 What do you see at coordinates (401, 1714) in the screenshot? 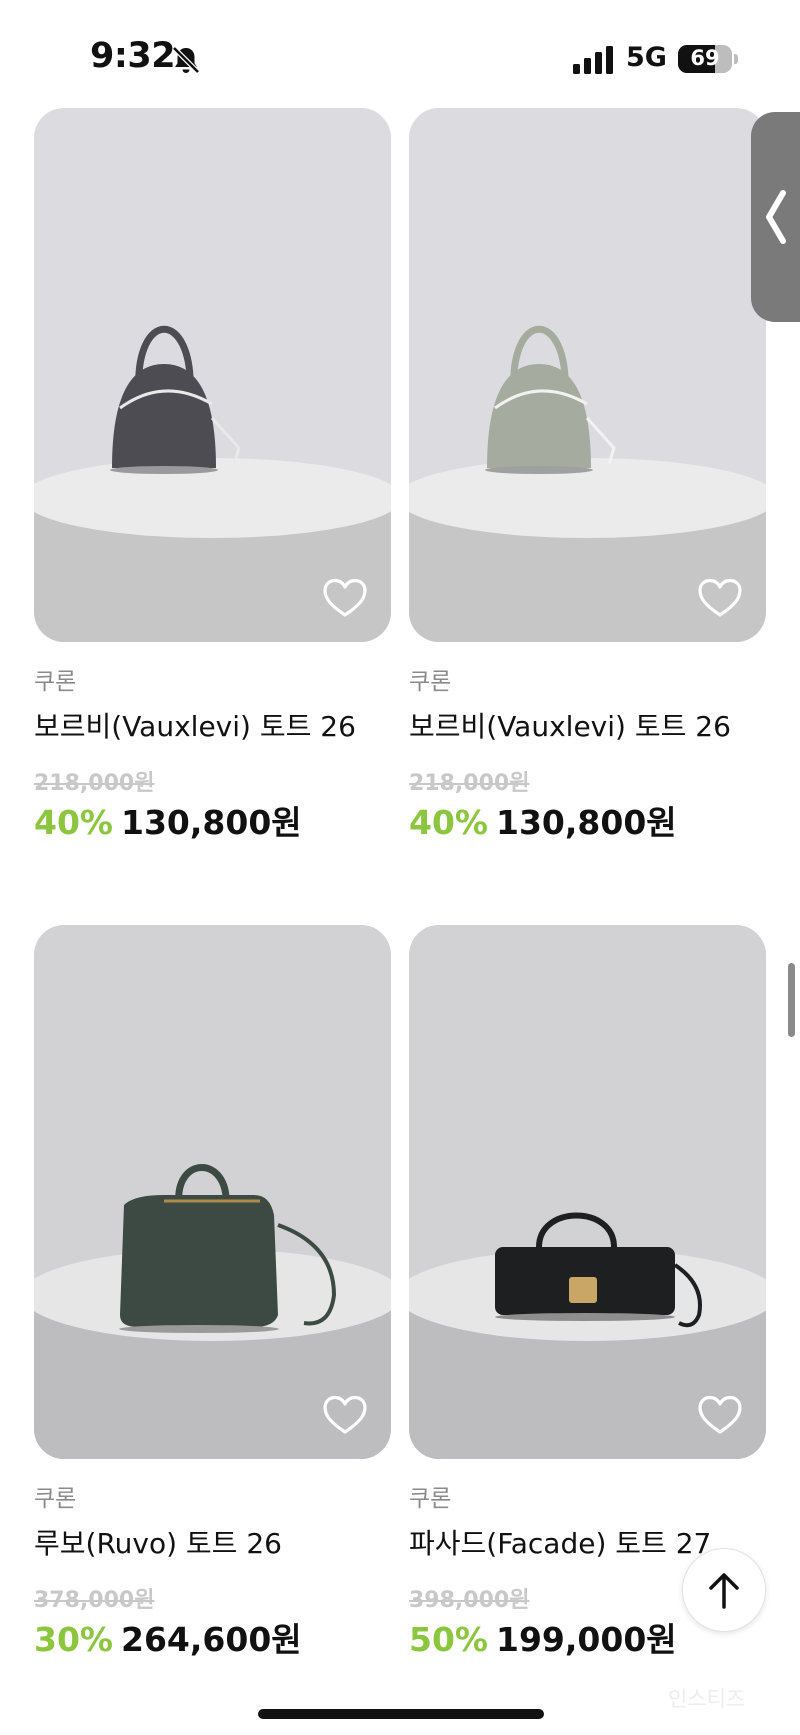
I see `home-indicator` at bounding box center [401, 1714].